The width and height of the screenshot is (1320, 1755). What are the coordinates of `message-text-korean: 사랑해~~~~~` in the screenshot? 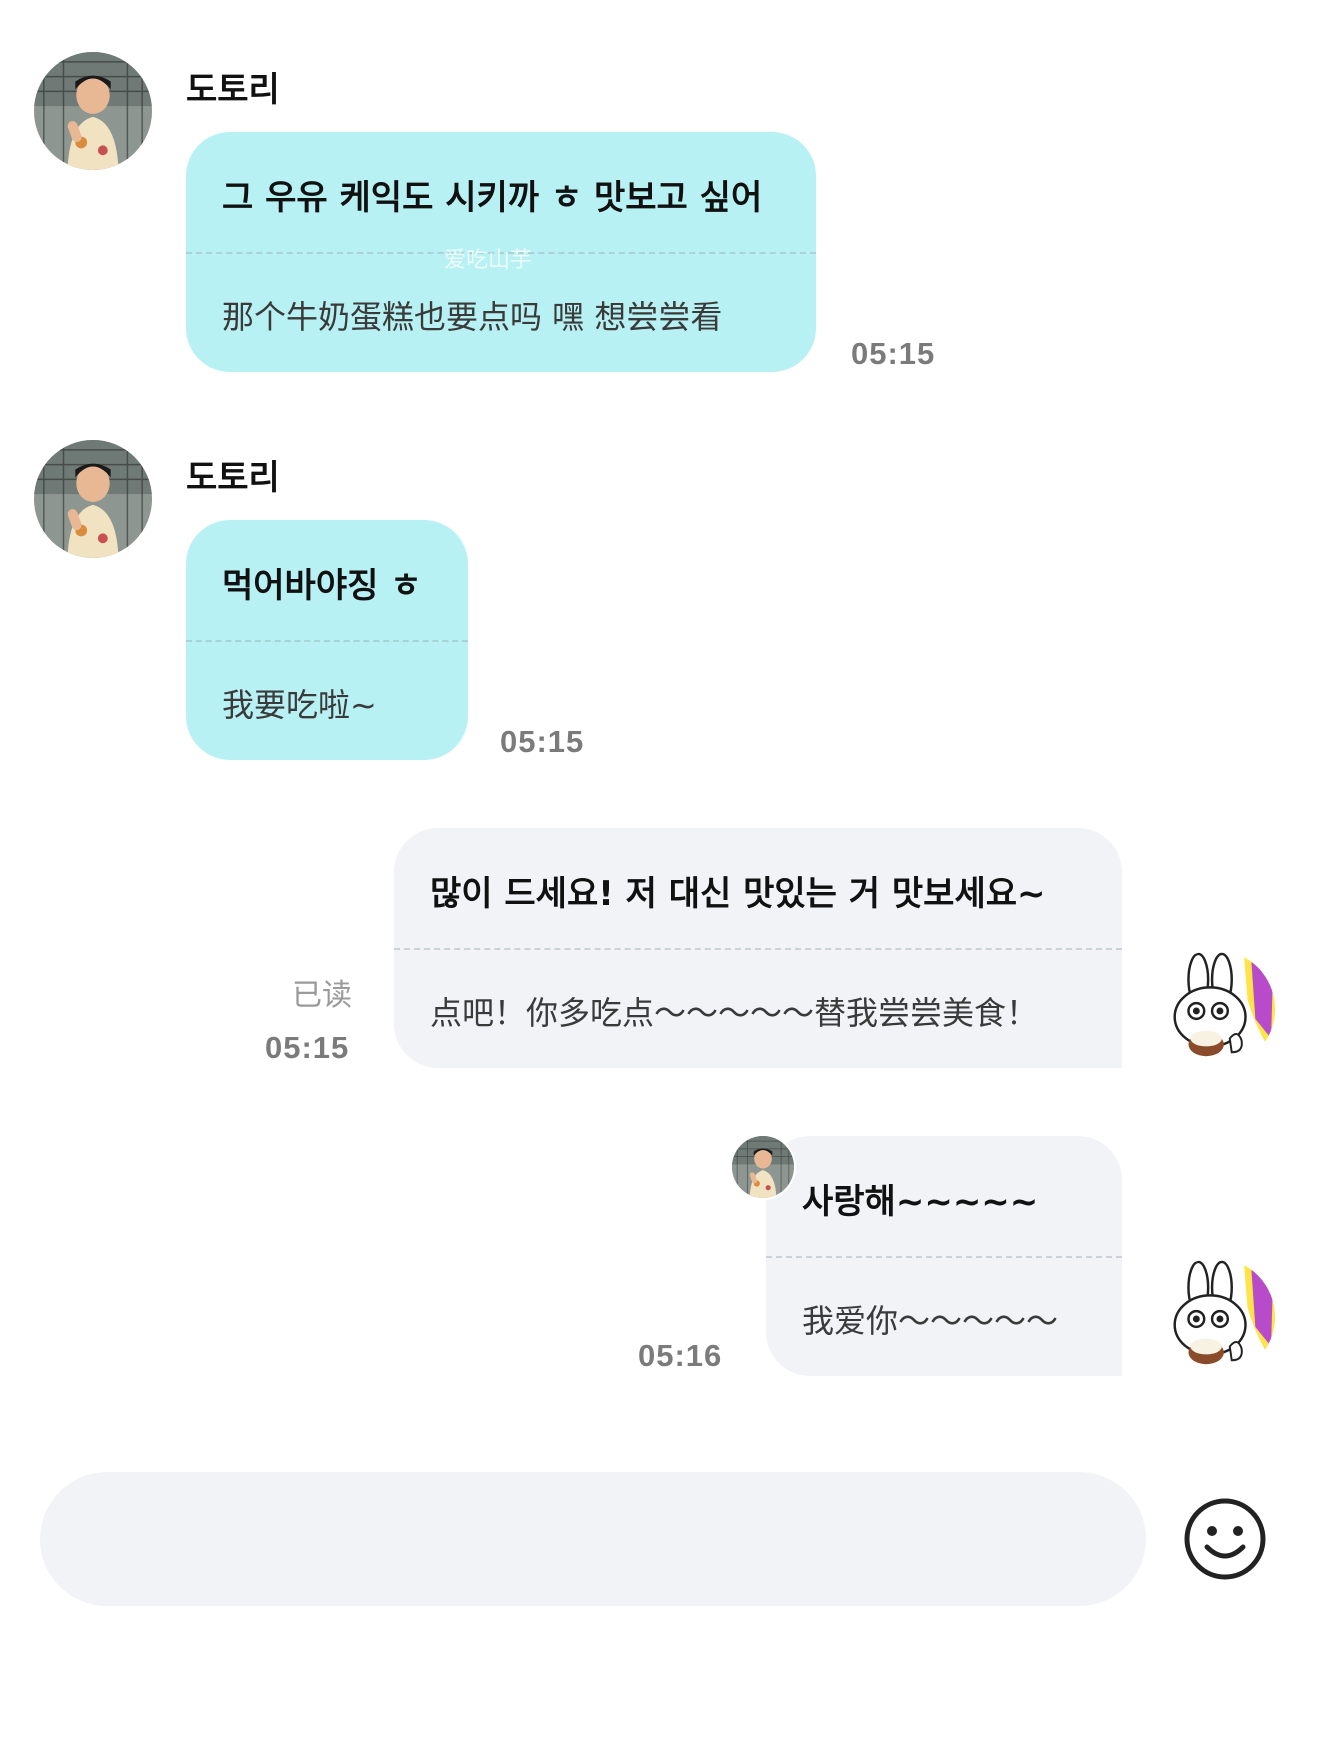 It's located at (920, 1202).